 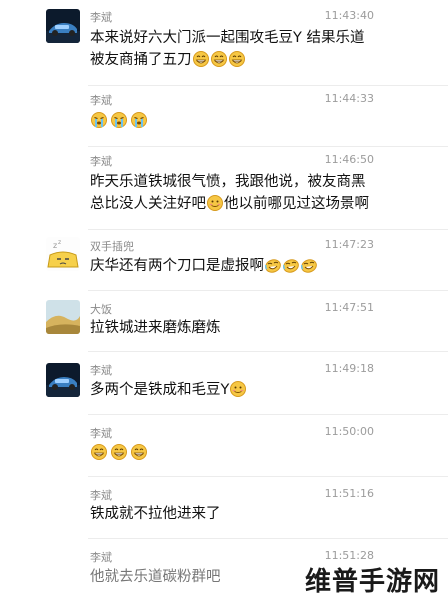 I want to click on message-4: z z 双手插兜 11:47:23 庆华还有两个刀口是虚报啊, so click(x=224, y=260).